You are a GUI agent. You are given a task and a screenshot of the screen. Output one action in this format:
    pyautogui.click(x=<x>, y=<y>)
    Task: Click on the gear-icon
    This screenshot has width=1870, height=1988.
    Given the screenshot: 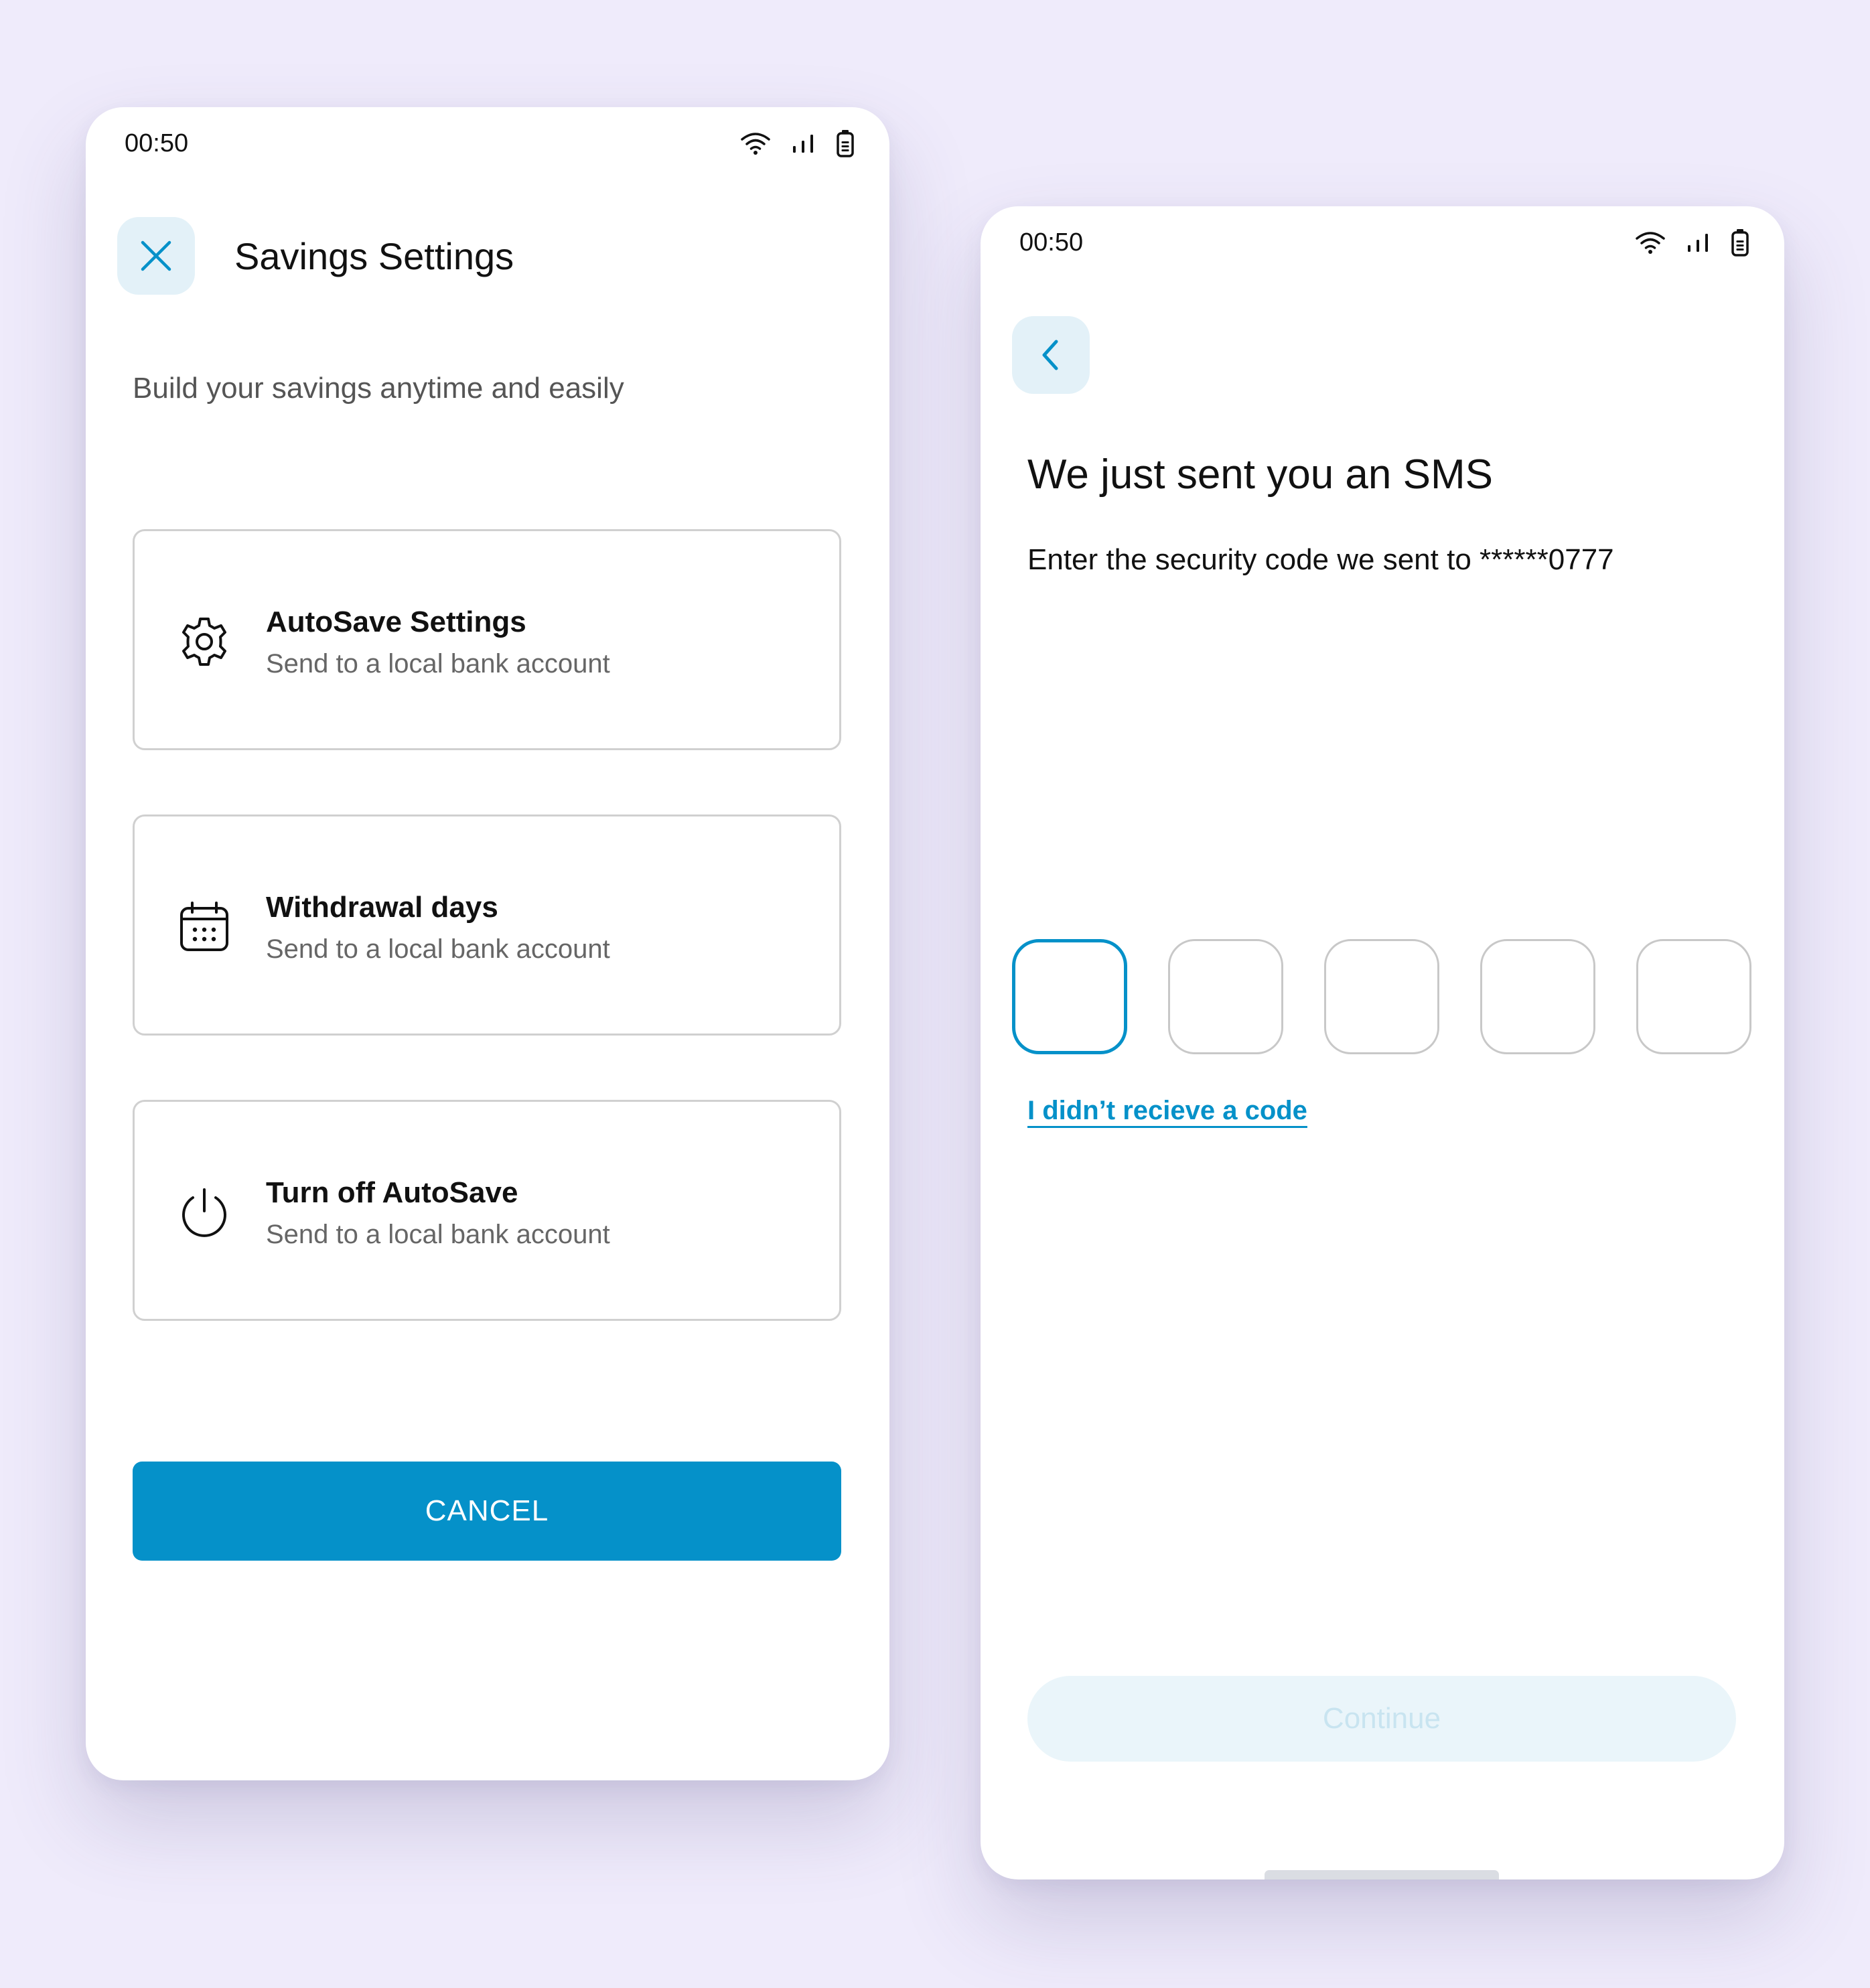 What is the action you would take?
    pyautogui.click(x=204, y=641)
    